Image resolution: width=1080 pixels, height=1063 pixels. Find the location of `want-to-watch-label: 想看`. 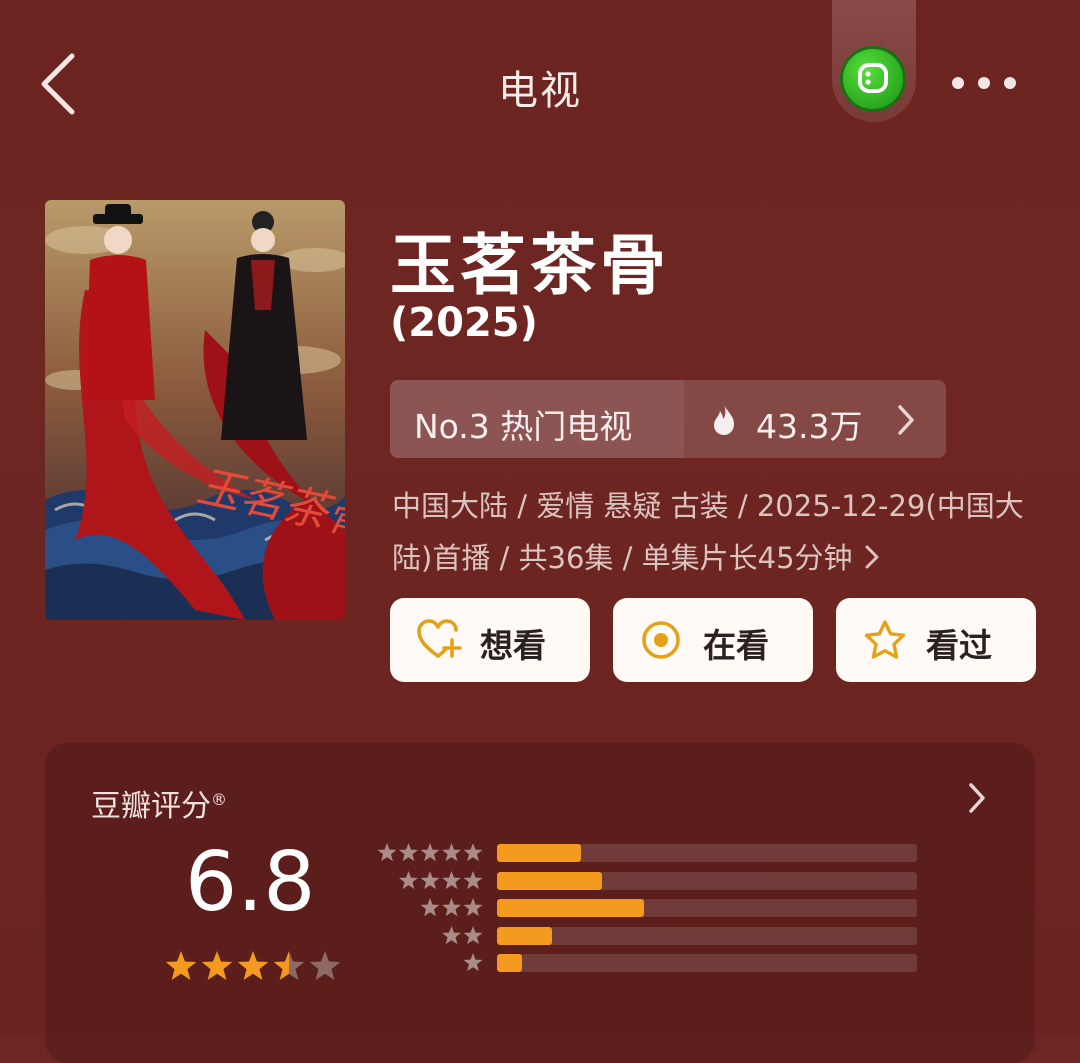

want-to-watch-label: 想看 is located at coordinates (513, 645).